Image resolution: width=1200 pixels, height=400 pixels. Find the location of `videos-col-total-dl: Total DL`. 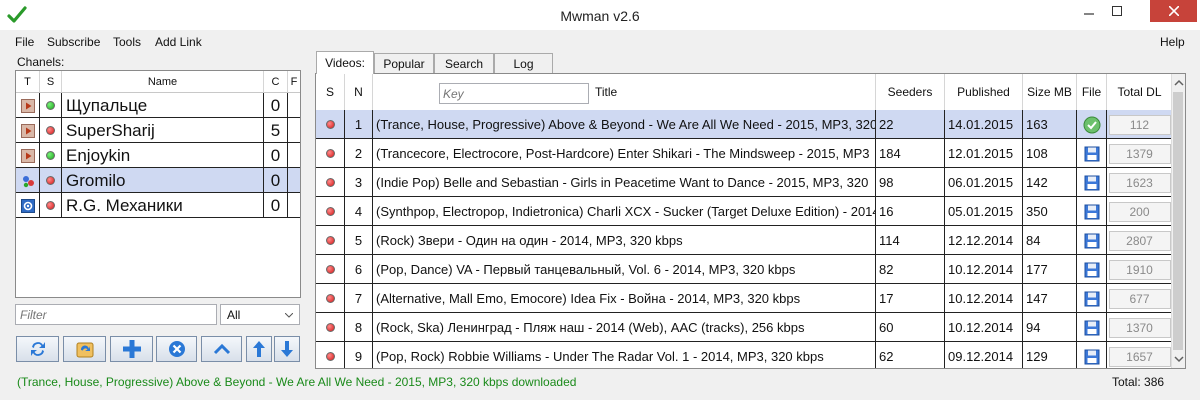

videos-col-total-dl: Total DL is located at coordinates (1139, 92).